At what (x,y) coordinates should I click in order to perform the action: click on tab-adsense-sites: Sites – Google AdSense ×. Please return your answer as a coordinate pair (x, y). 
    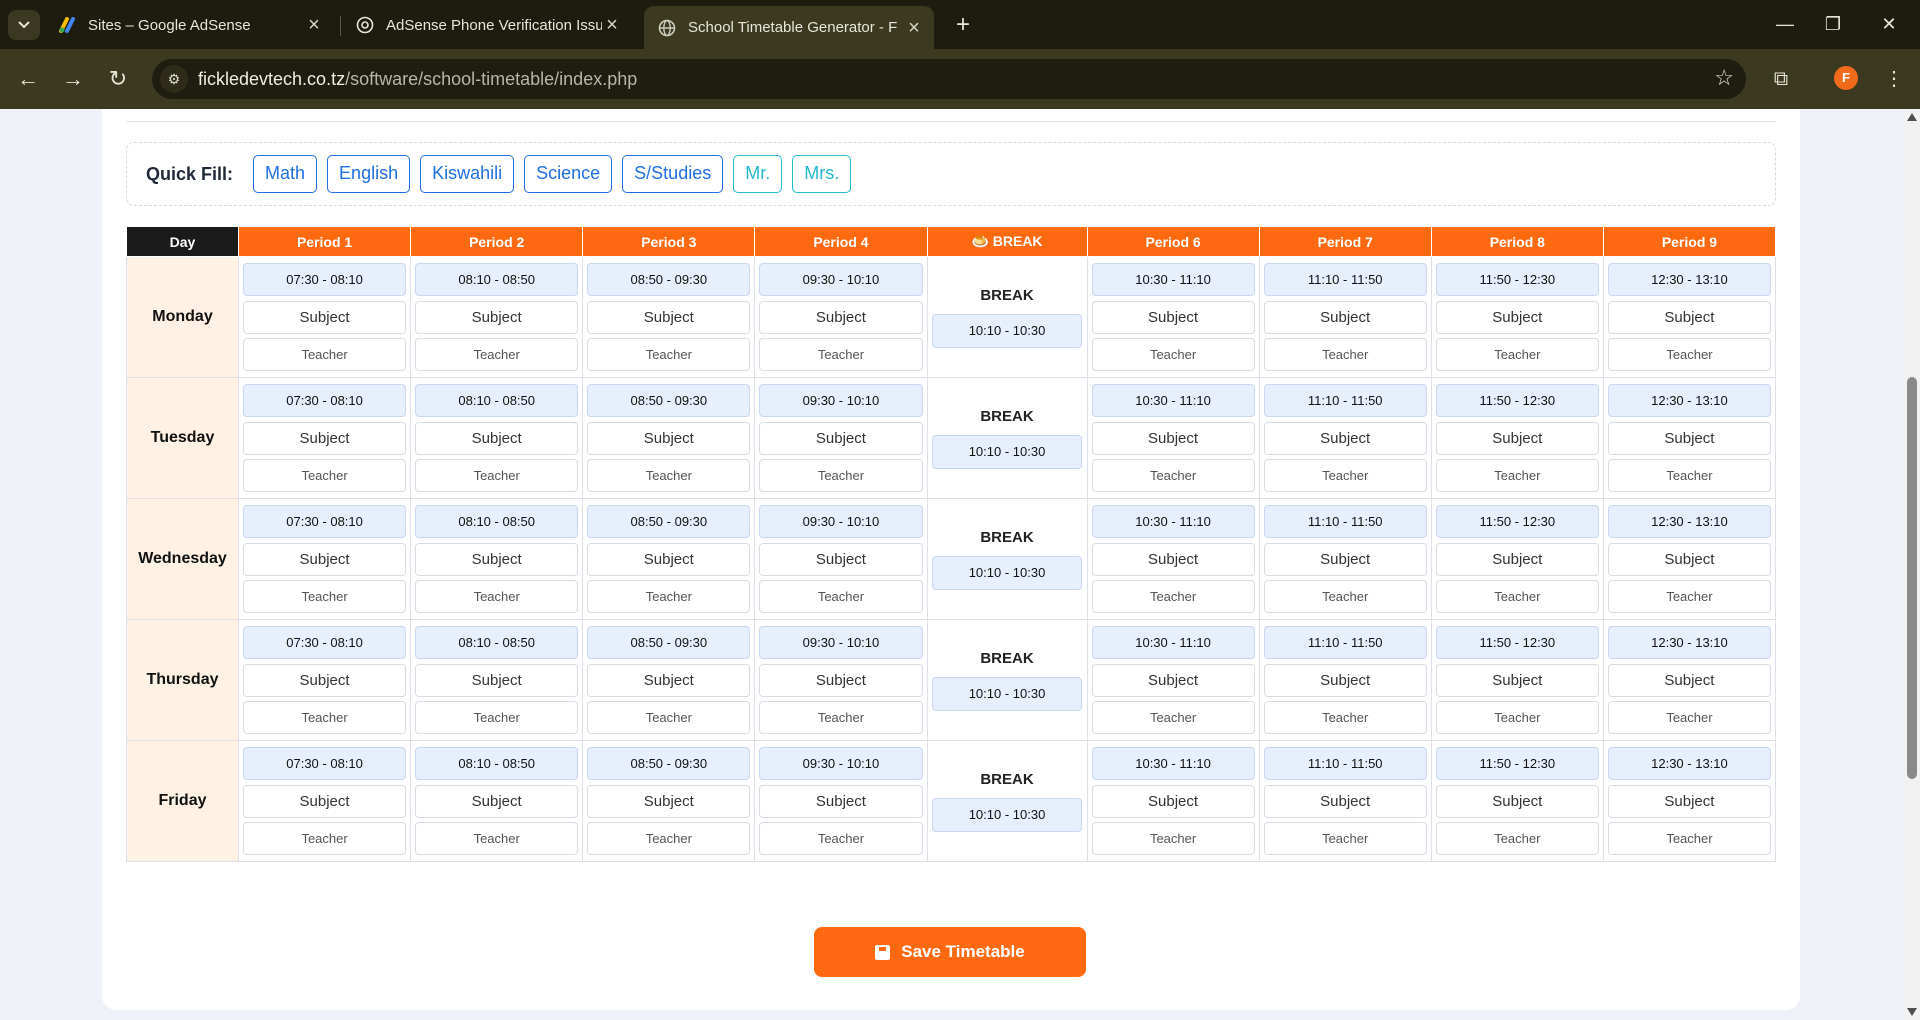
    Looking at the image, I should click on (189, 25).